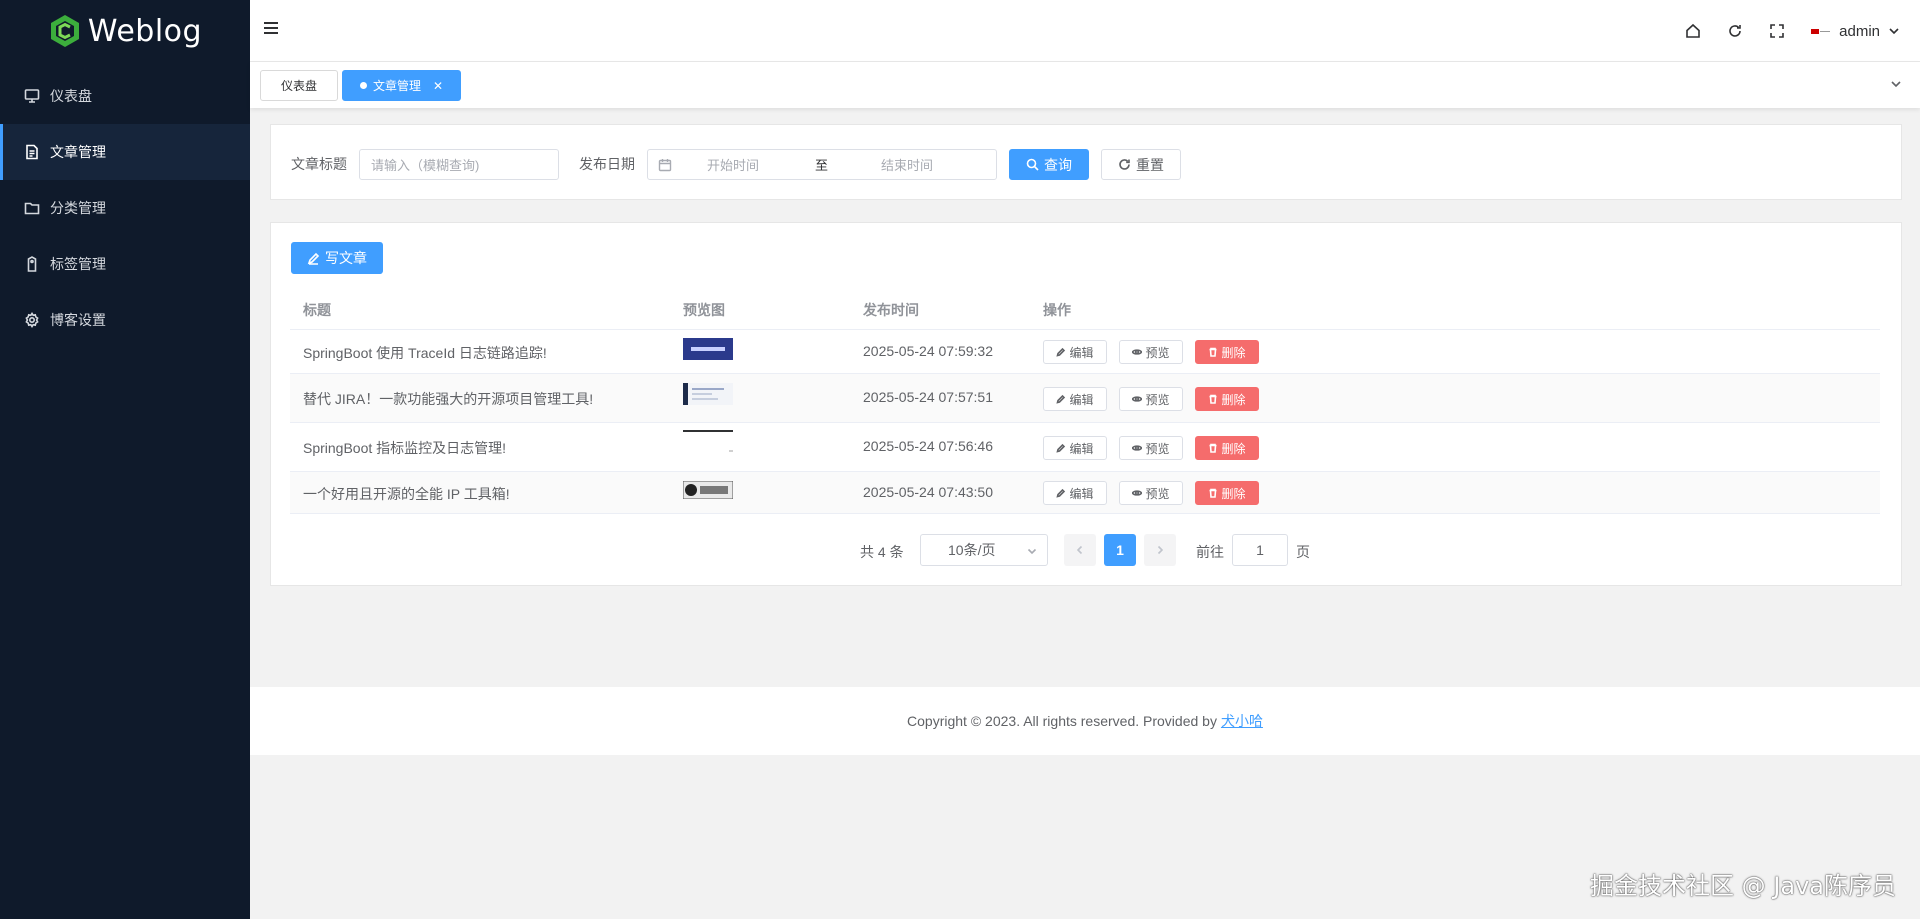 The image size is (1920, 919). I want to click on refresh-icon, so click(1735, 31).